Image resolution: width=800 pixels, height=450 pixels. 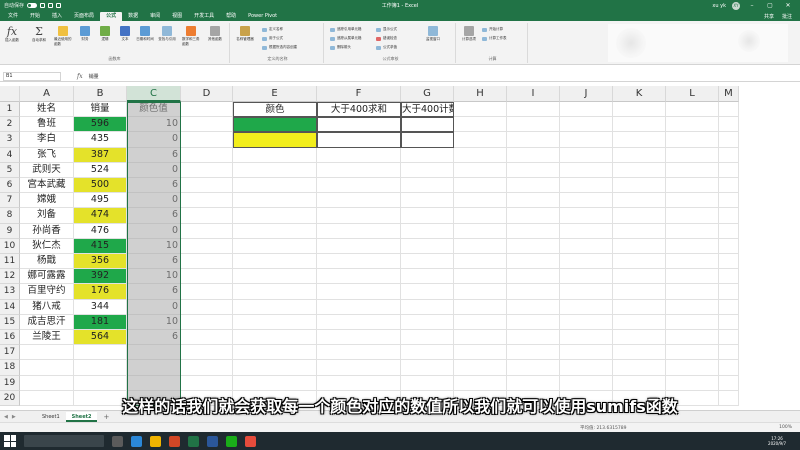 What do you see at coordinates (100, 140) in the screenshot?
I see `sales-cell: 435` at bounding box center [100, 140].